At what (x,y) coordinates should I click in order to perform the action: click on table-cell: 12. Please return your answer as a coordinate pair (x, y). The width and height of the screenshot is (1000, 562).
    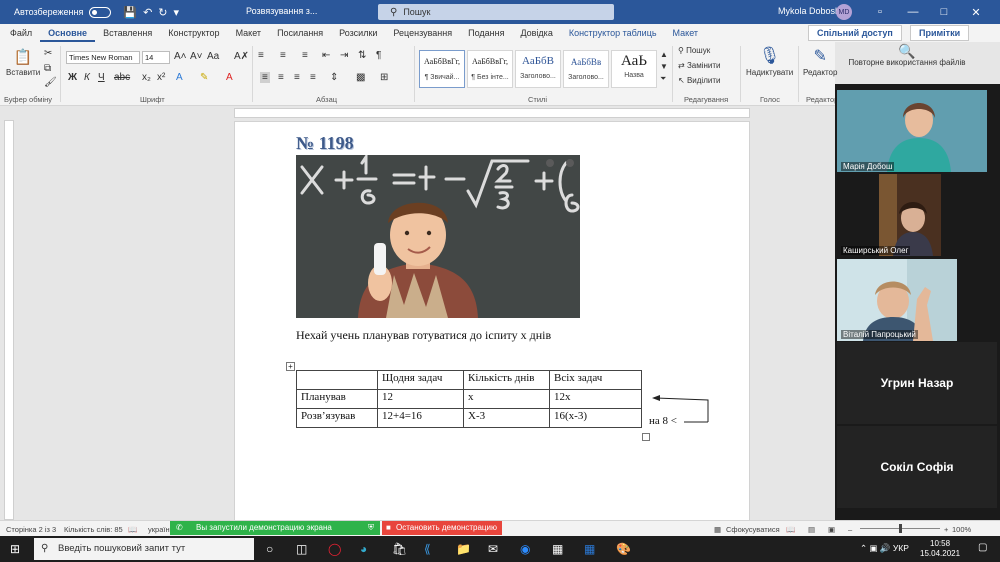
    Looking at the image, I should click on (420, 399).